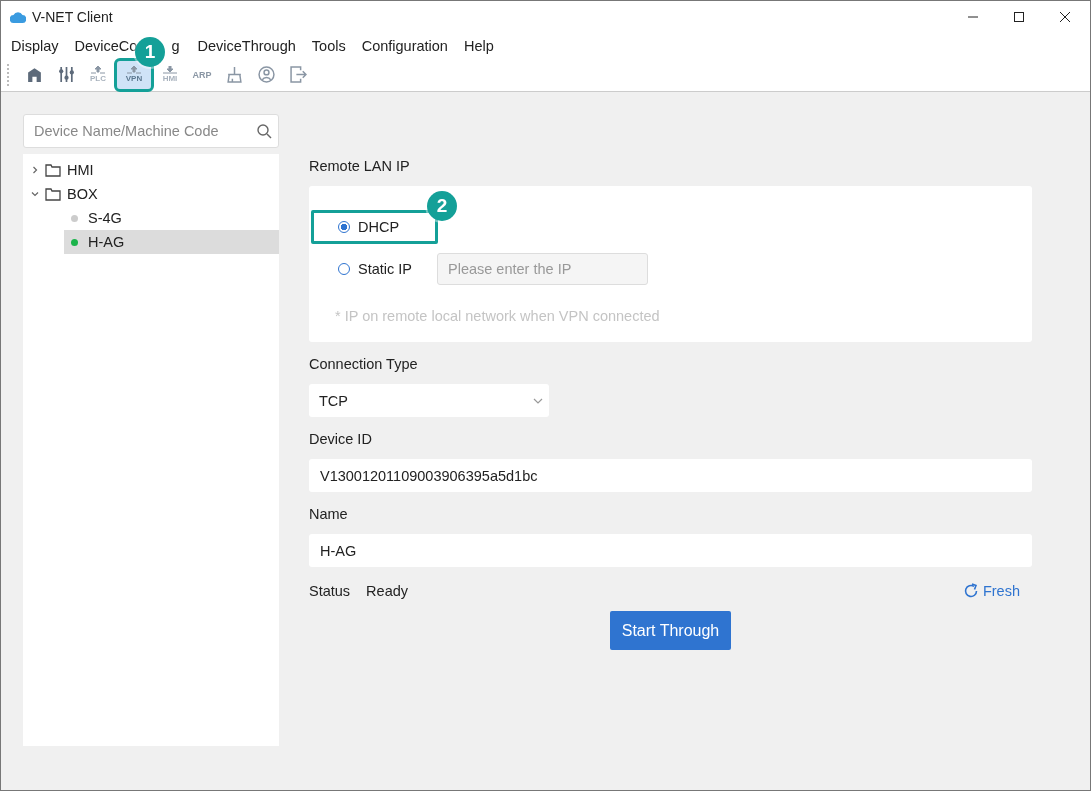 The image size is (1091, 791). I want to click on refresh-icon, so click(970, 591).